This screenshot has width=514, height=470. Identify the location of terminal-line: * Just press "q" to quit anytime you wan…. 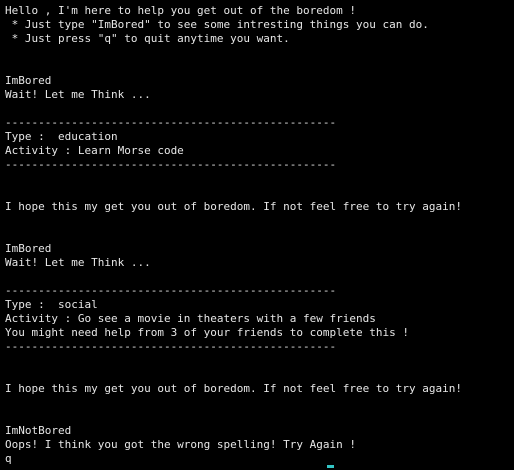
(147, 38).